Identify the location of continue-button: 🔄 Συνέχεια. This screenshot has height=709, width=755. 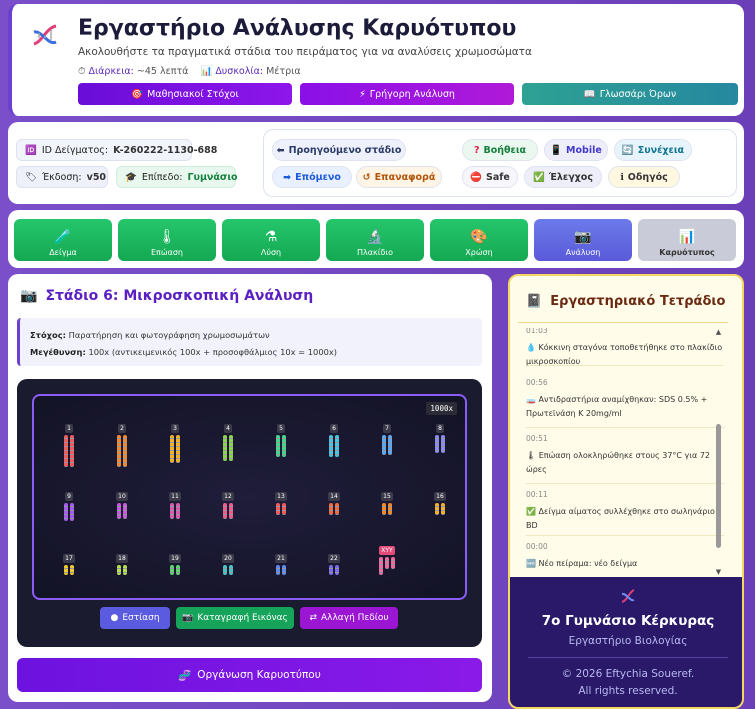
(653, 150).